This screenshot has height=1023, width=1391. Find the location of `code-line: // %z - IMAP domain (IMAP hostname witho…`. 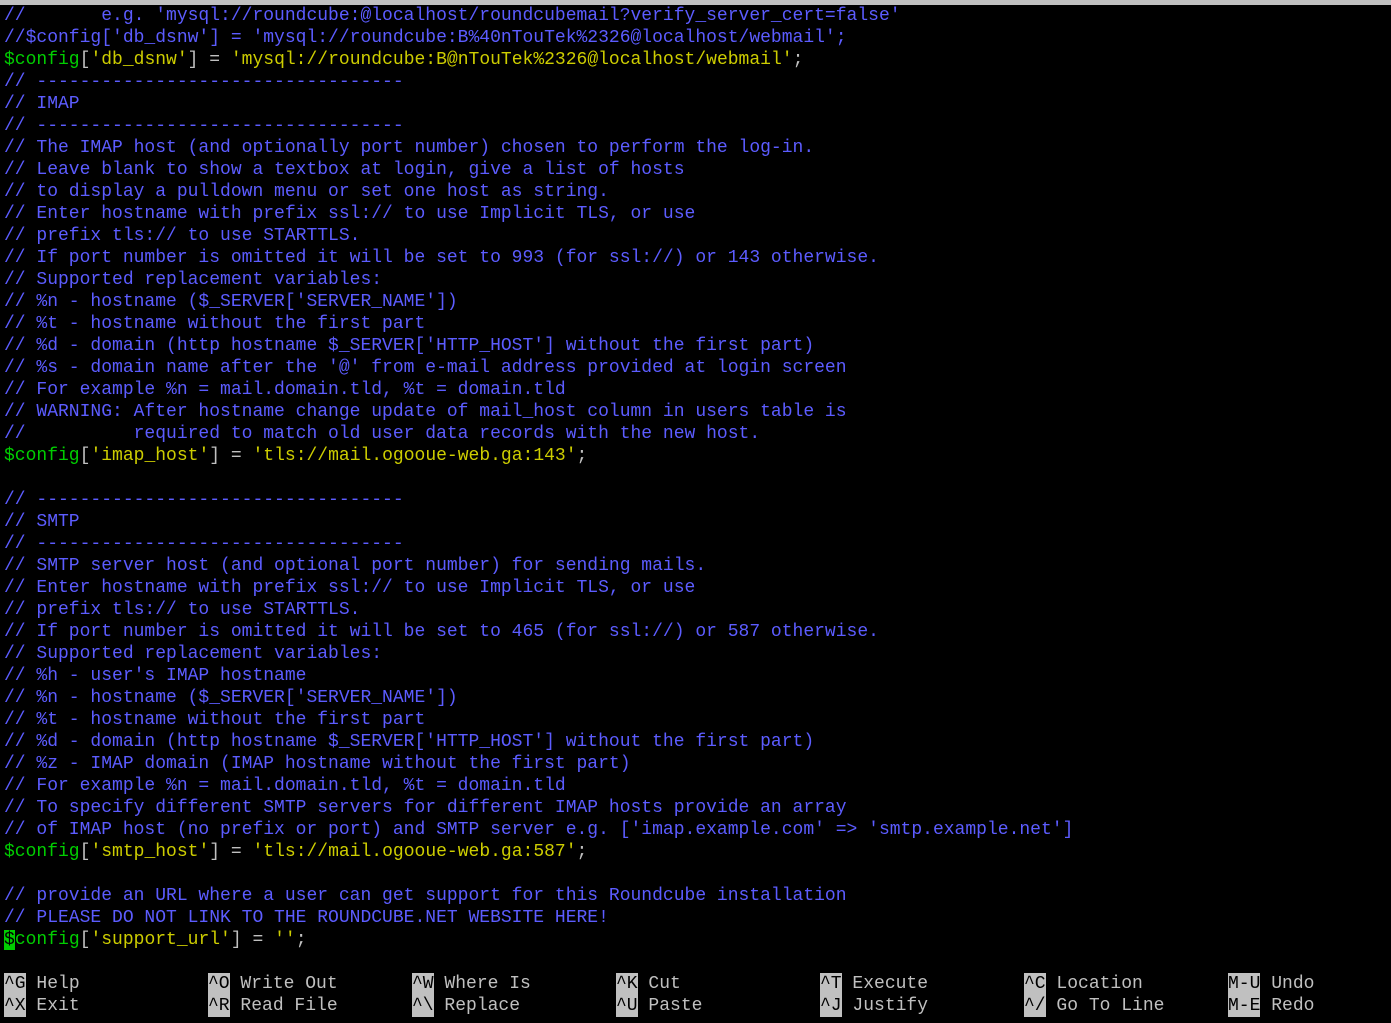

code-line: // %z - IMAP domain (IMAP hostname witho… is located at coordinates (697, 764).